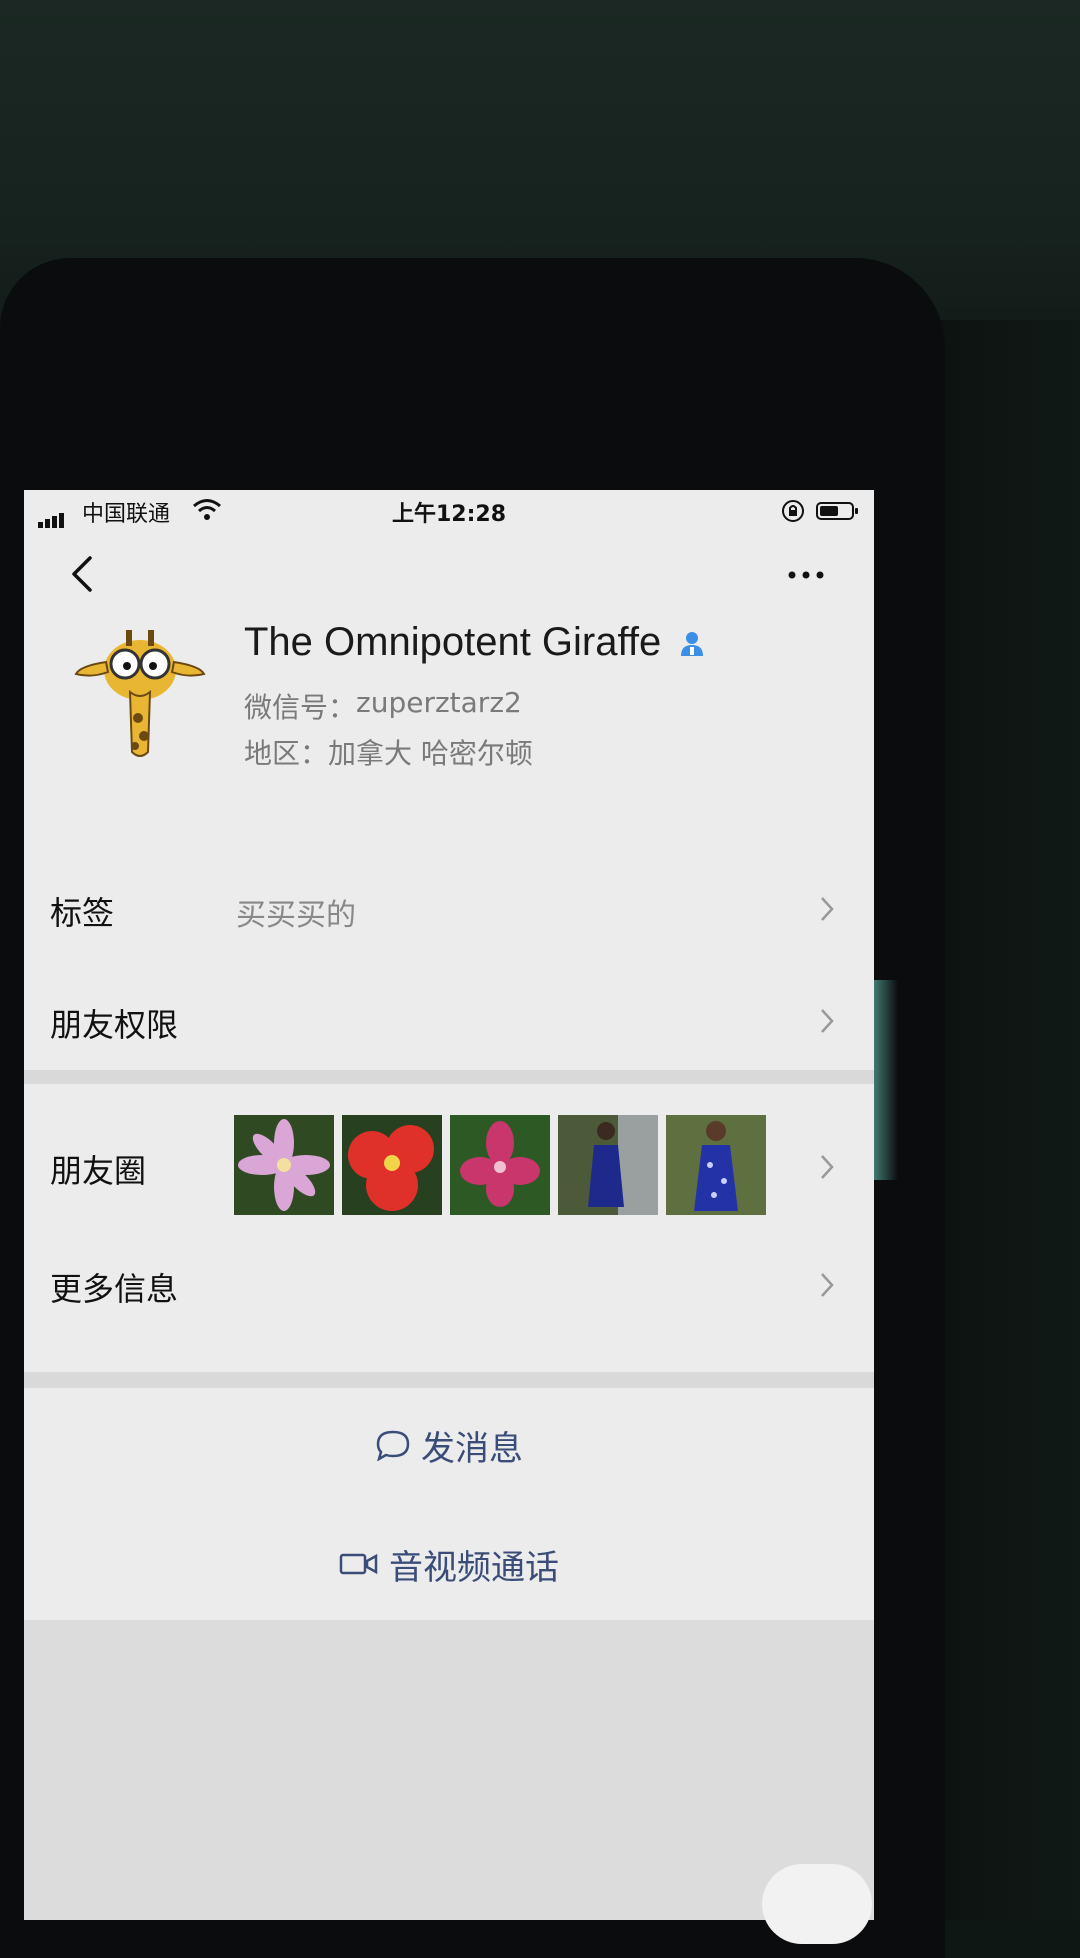  Describe the element at coordinates (300, 707) in the screenshot. I see `wechat-id-label: 微信号：` at that location.